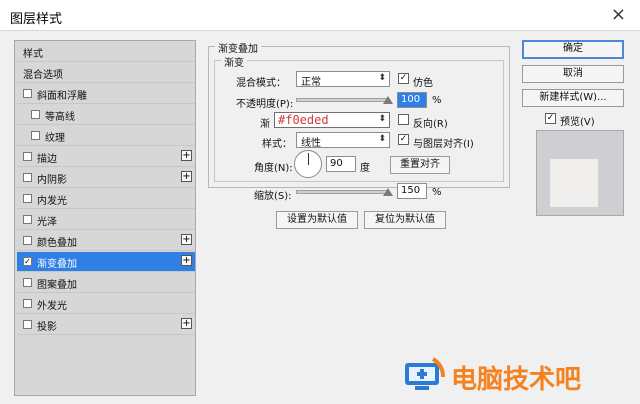  Describe the element at coordinates (388, 192) in the screenshot. I see `scale-slider-thumb` at that location.